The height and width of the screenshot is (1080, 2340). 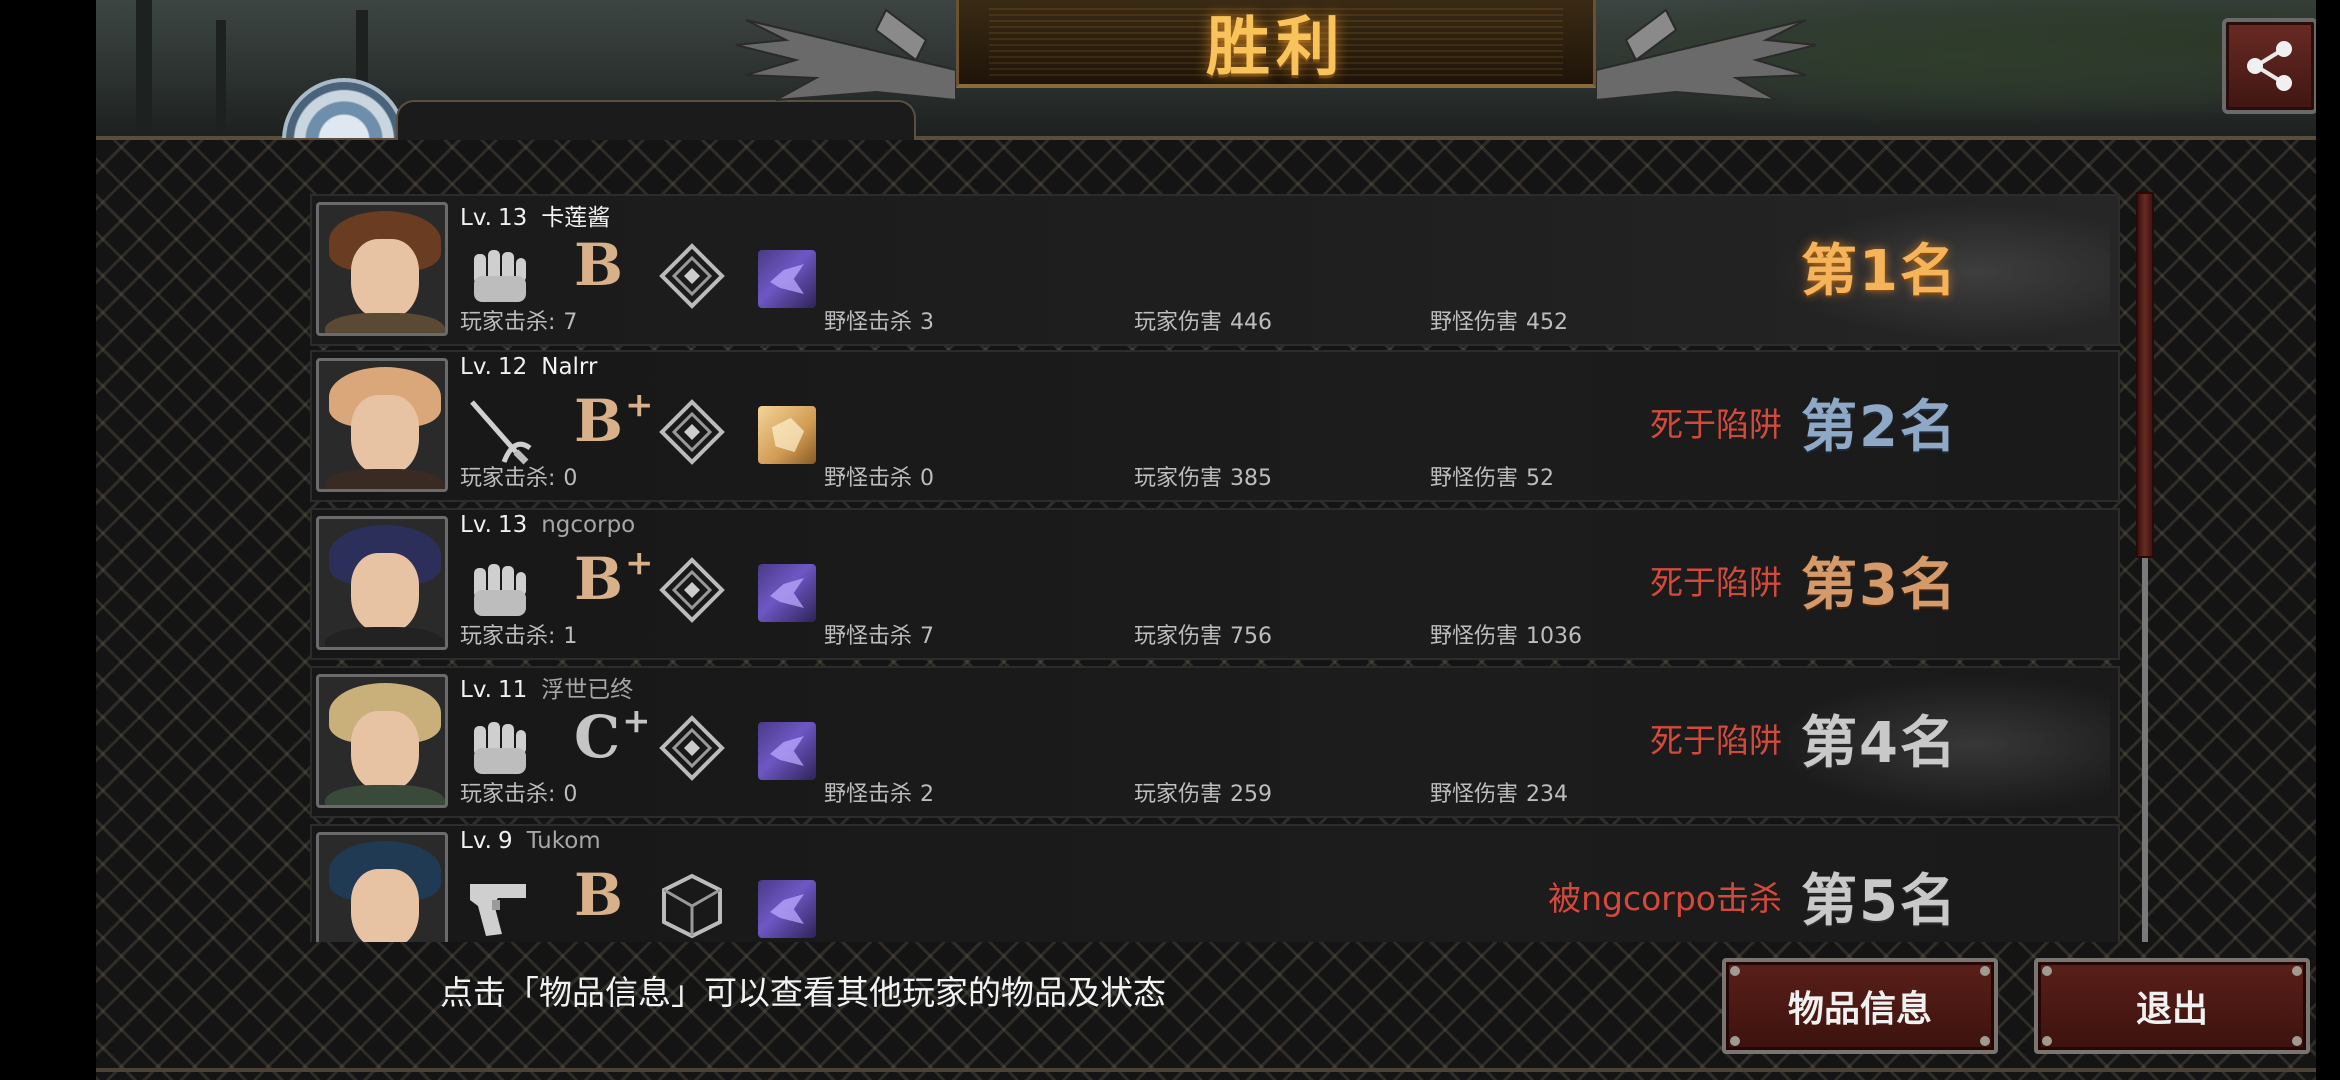 I want to click on wing-right-icon, so click(x=1706, y=55).